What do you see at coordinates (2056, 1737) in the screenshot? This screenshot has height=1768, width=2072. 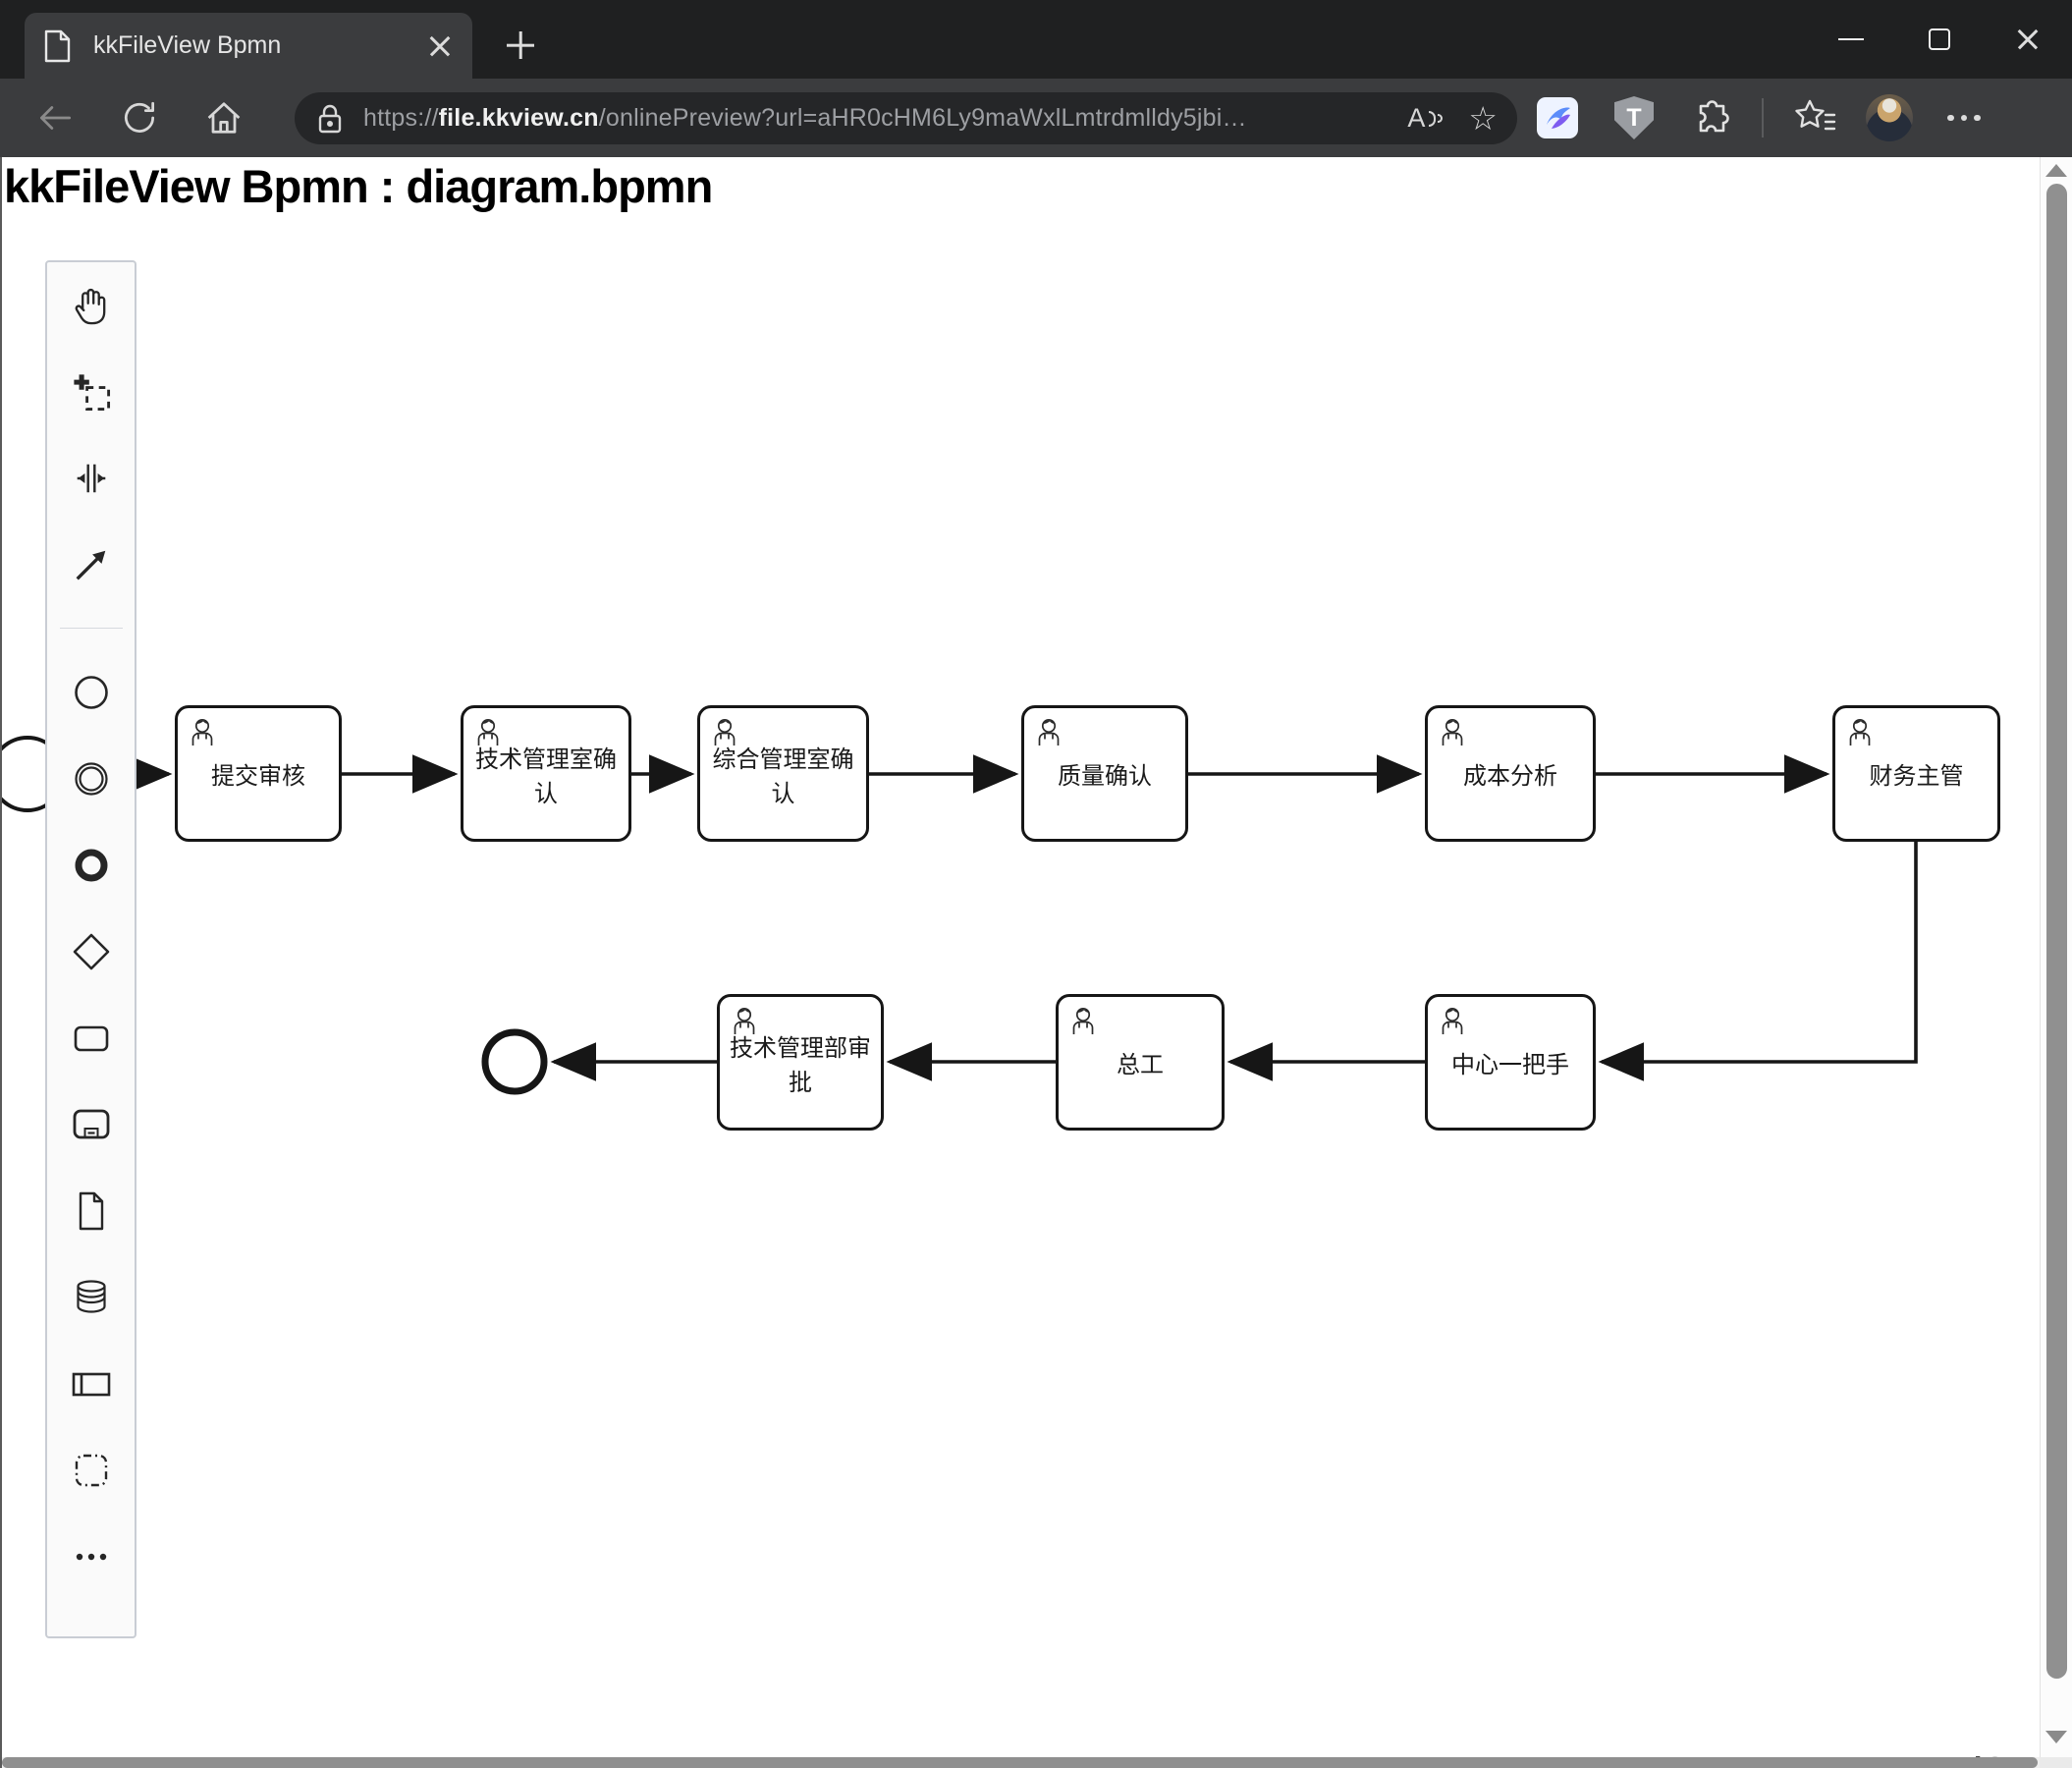 I see `scroll-down-icon` at bounding box center [2056, 1737].